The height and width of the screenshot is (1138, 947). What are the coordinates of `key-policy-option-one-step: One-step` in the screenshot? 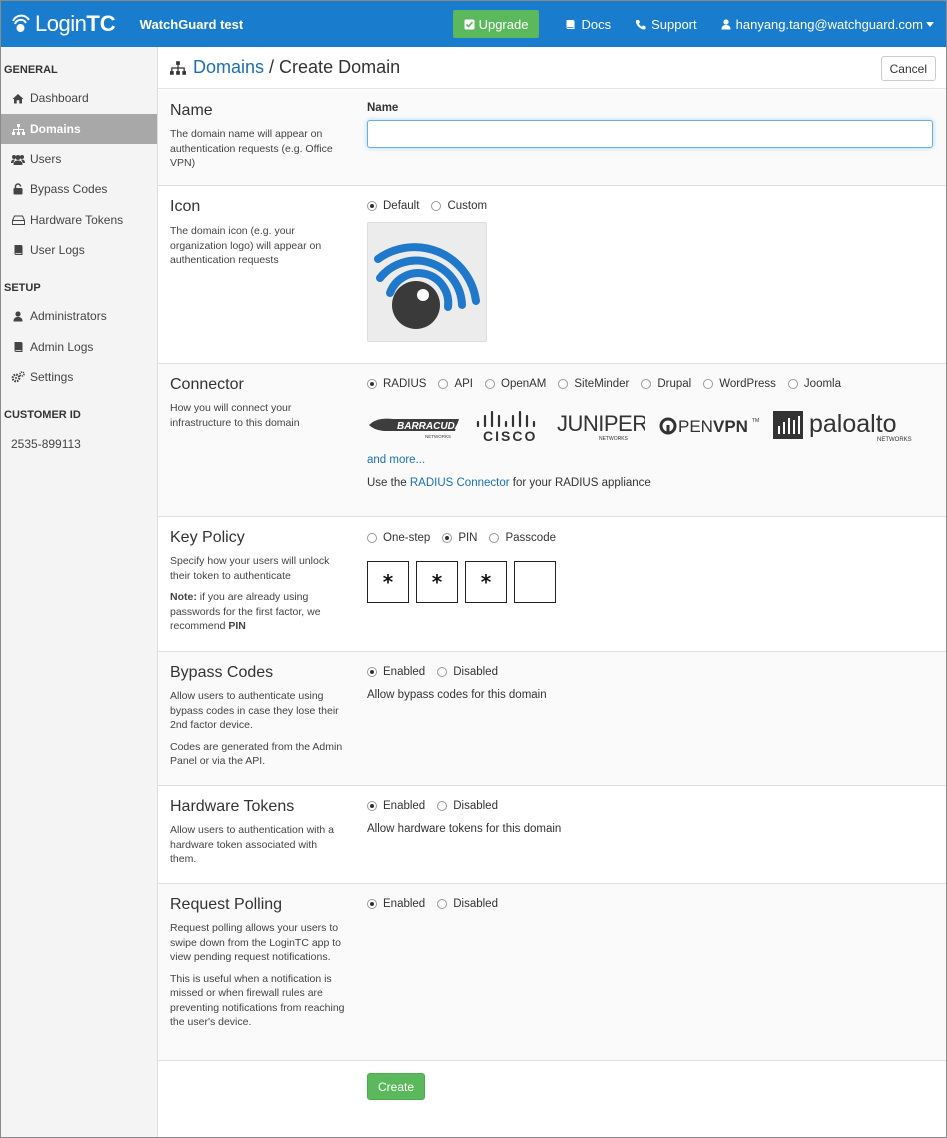 It's located at (398, 538).